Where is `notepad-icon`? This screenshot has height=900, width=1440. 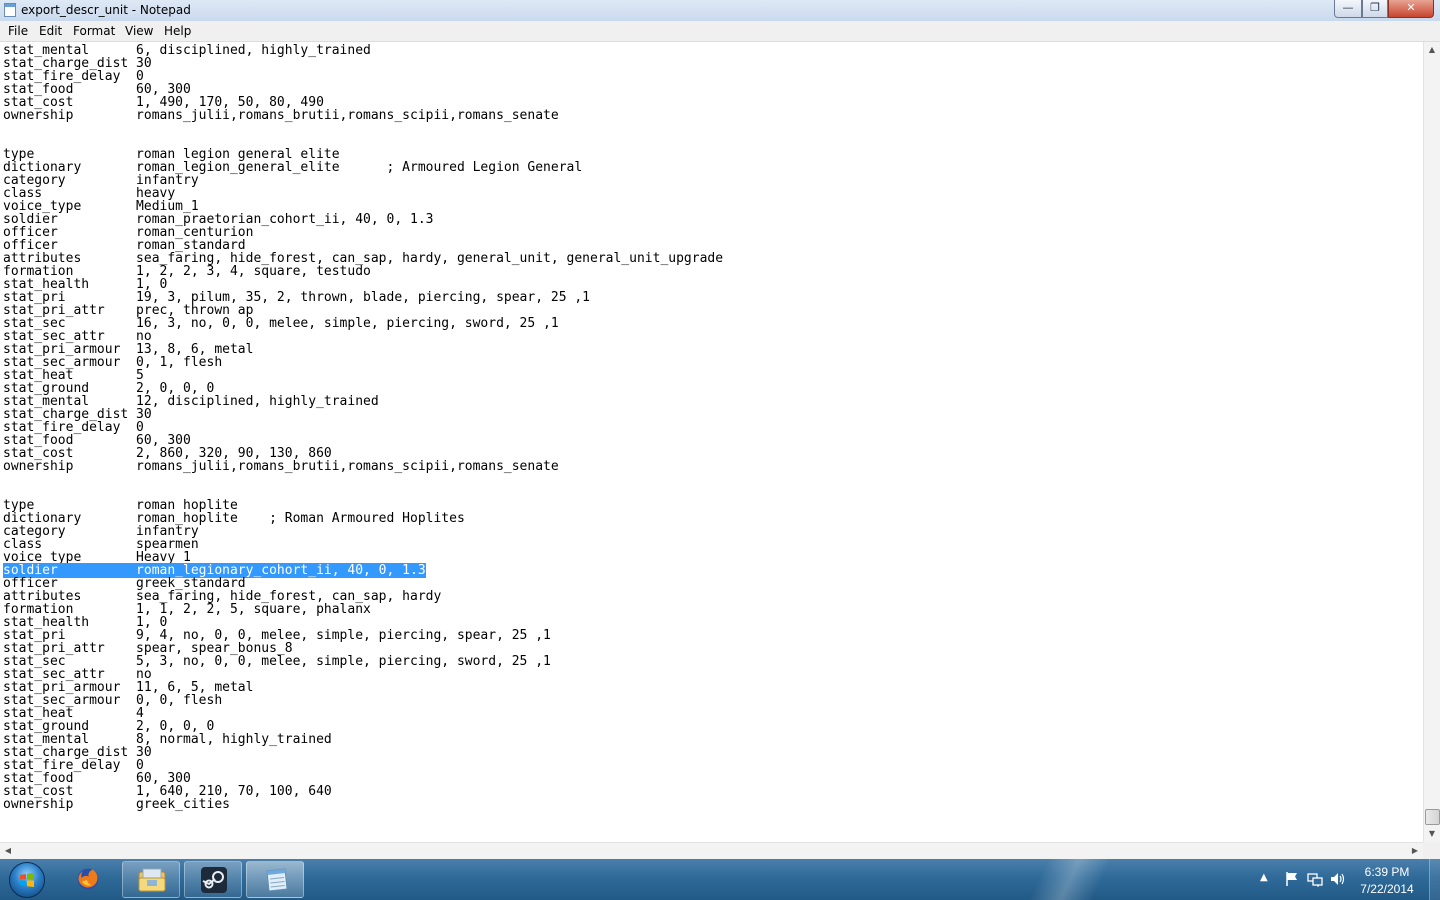 notepad-icon is located at coordinates (277, 880).